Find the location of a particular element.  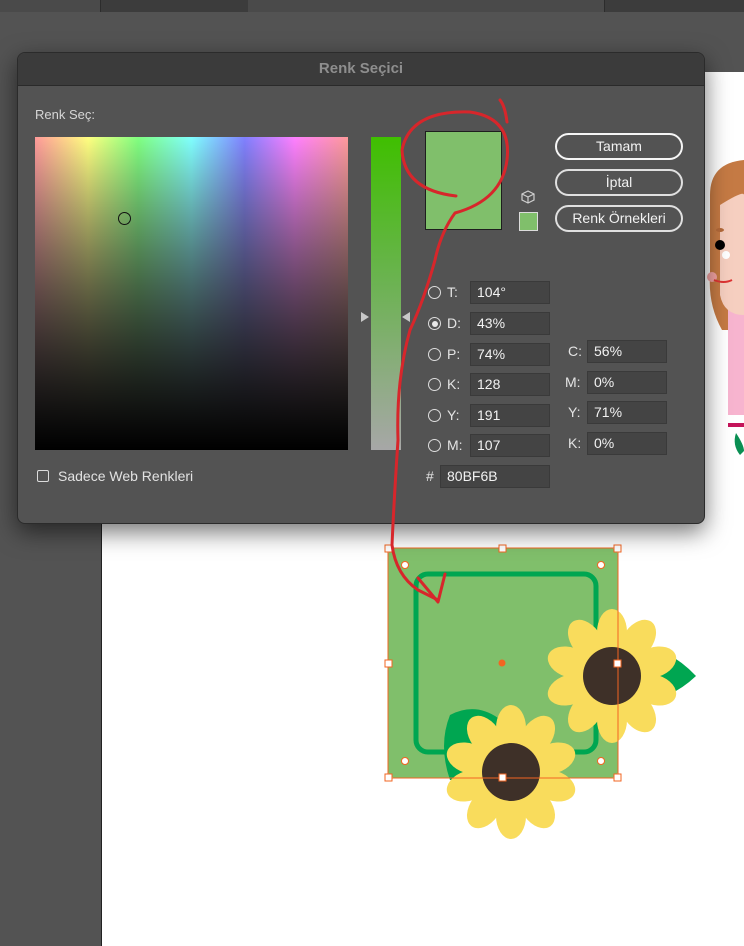

slider-handle-left is located at coordinates (365, 317).